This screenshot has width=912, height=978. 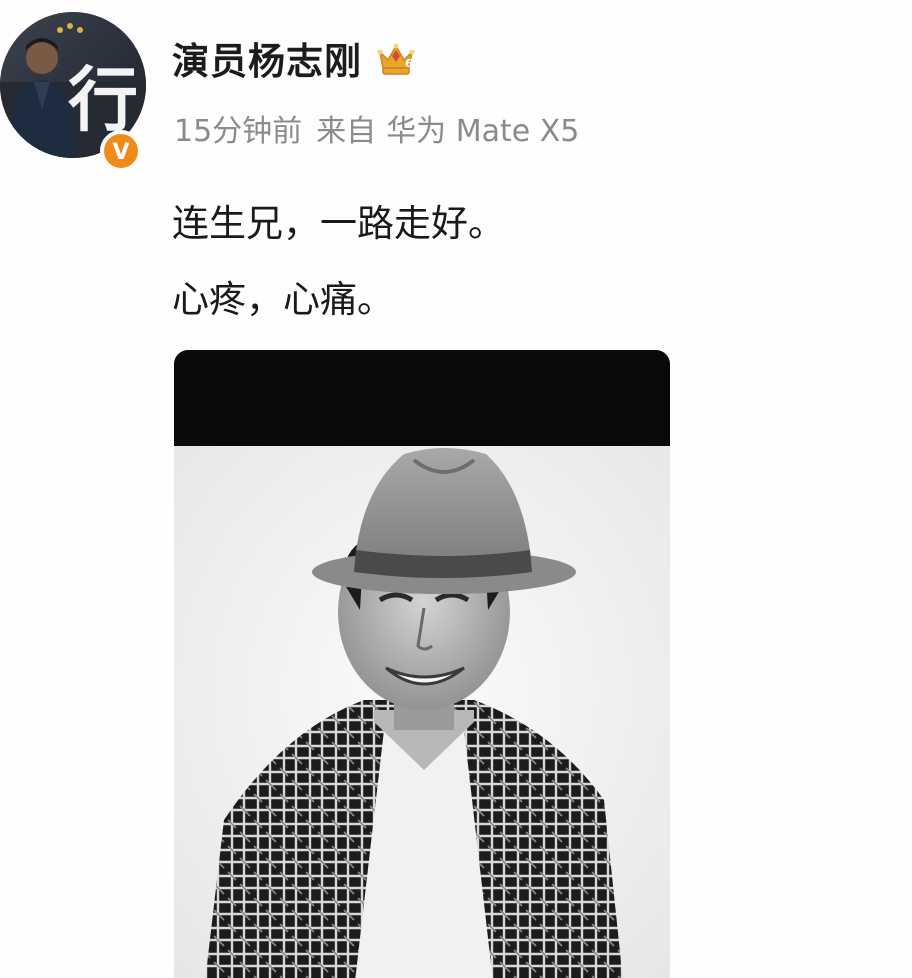 I want to click on crown-level-icon: 6, so click(x=396, y=58).